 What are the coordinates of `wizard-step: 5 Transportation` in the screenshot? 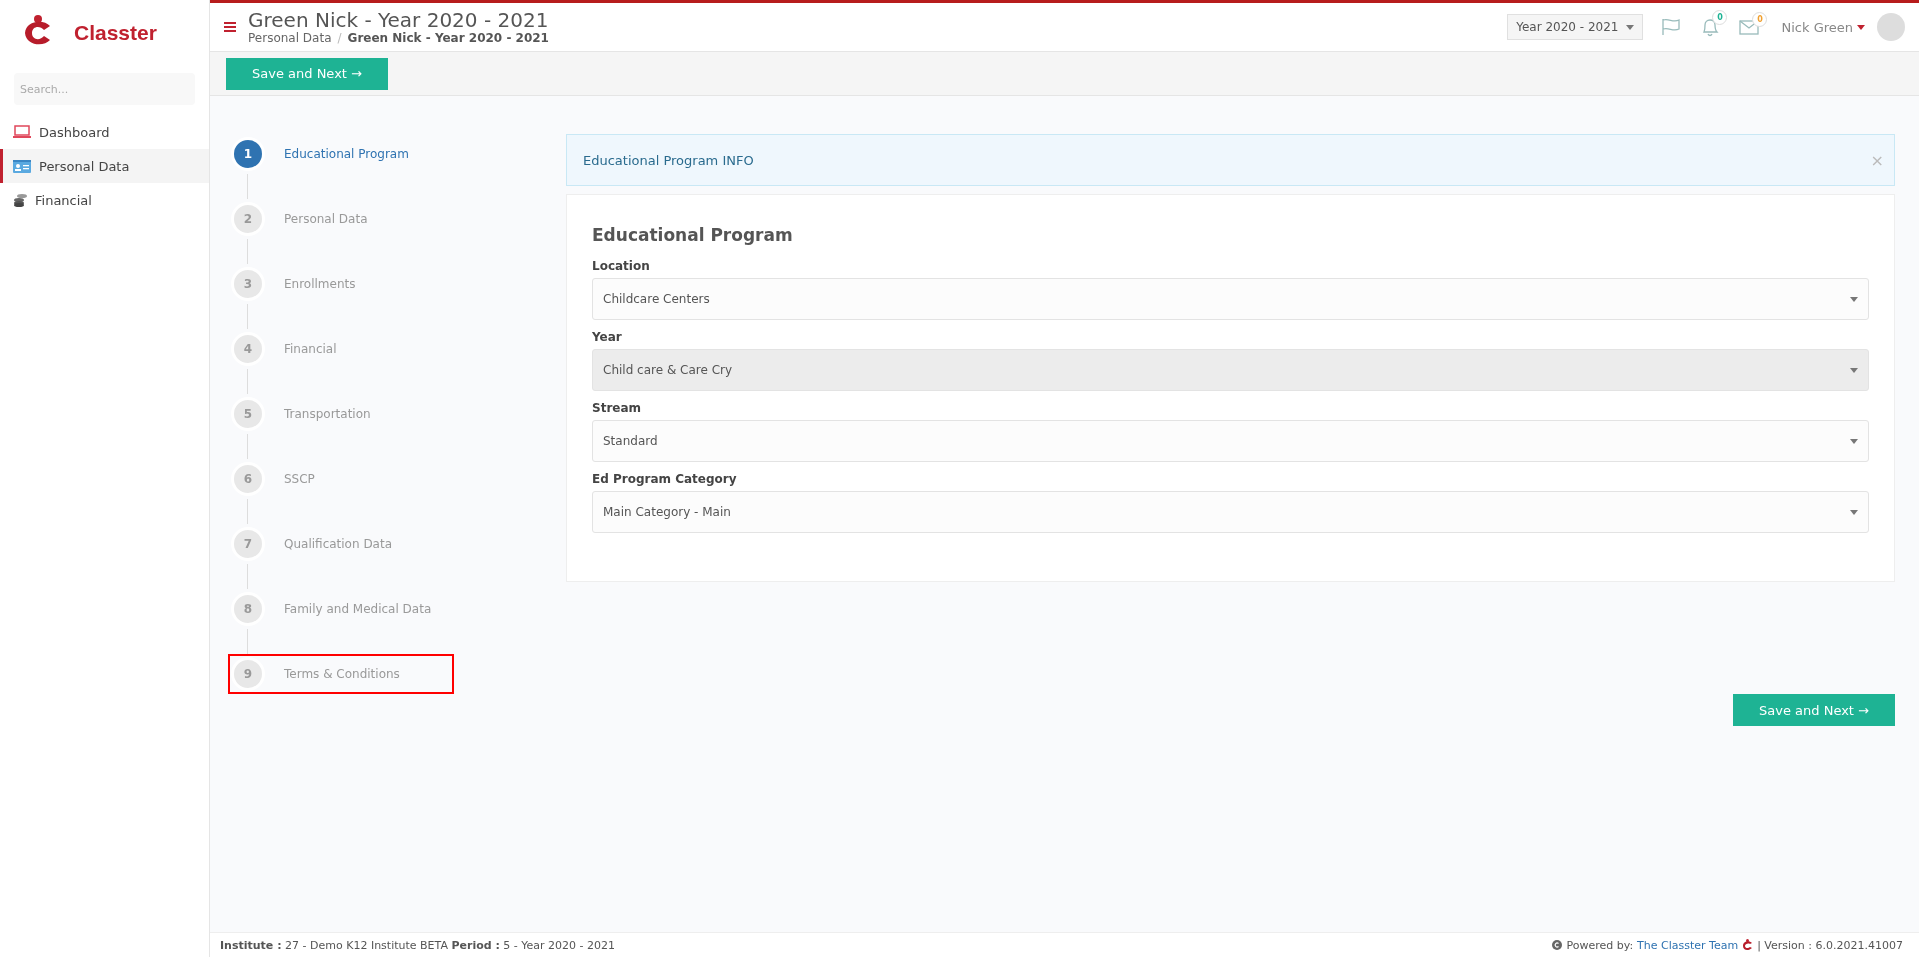 It's located at (302, 414).